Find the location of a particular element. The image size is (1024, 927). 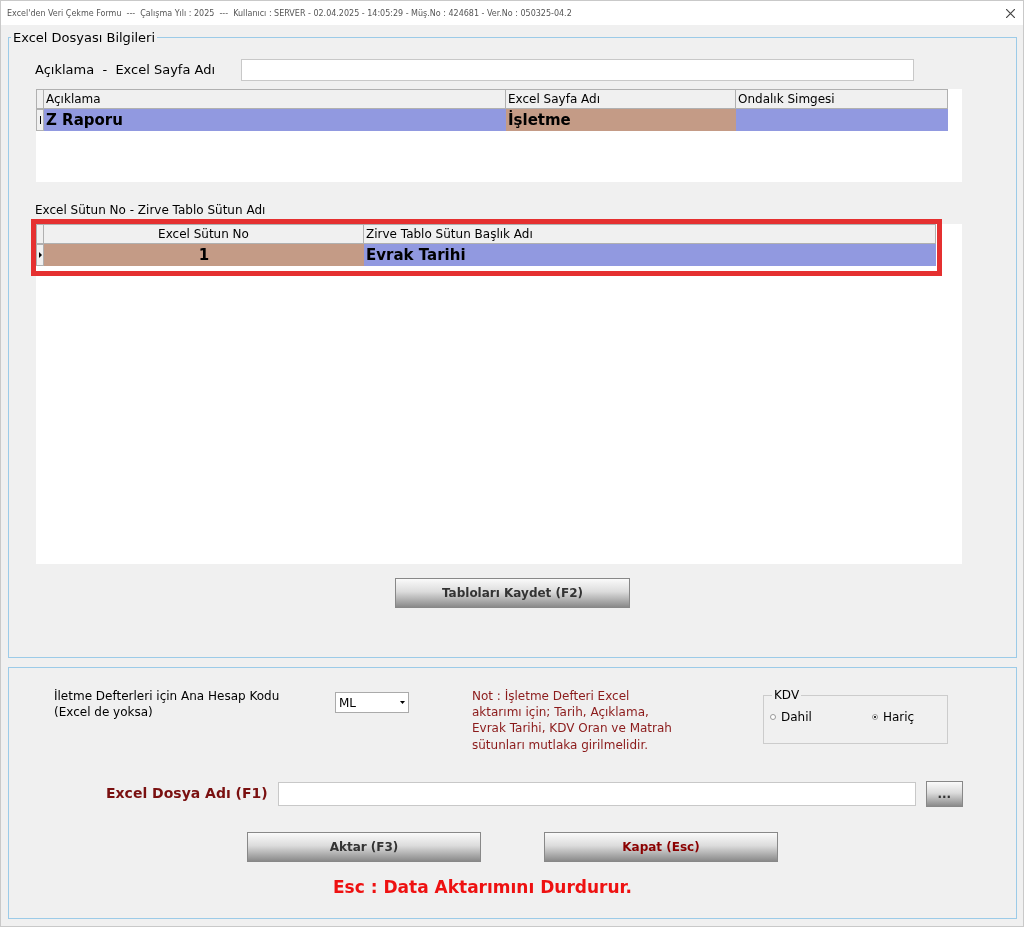

caret-icon is located at coordinates (402, 702).